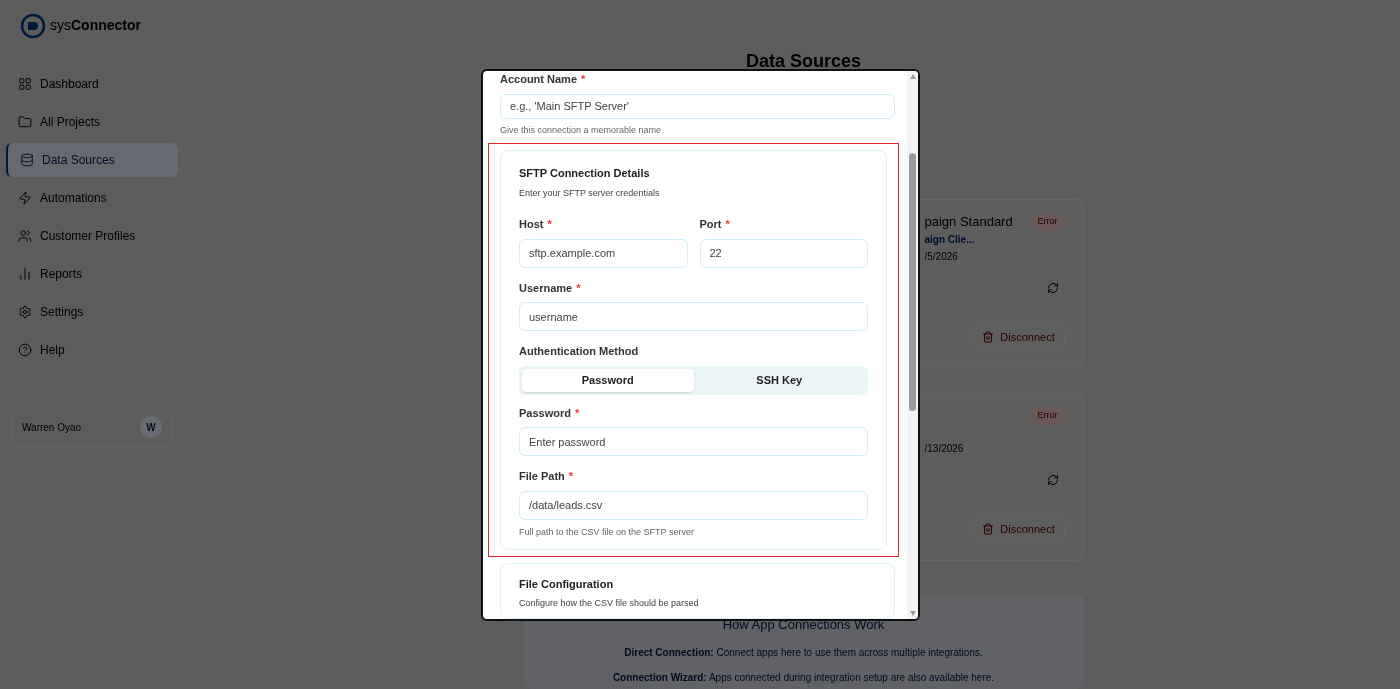 This screenshot has height=689, width=1400. Describe the element at coordinates (92, 198) in the screenshot. I see `sidebar-item: Automations` at that location.